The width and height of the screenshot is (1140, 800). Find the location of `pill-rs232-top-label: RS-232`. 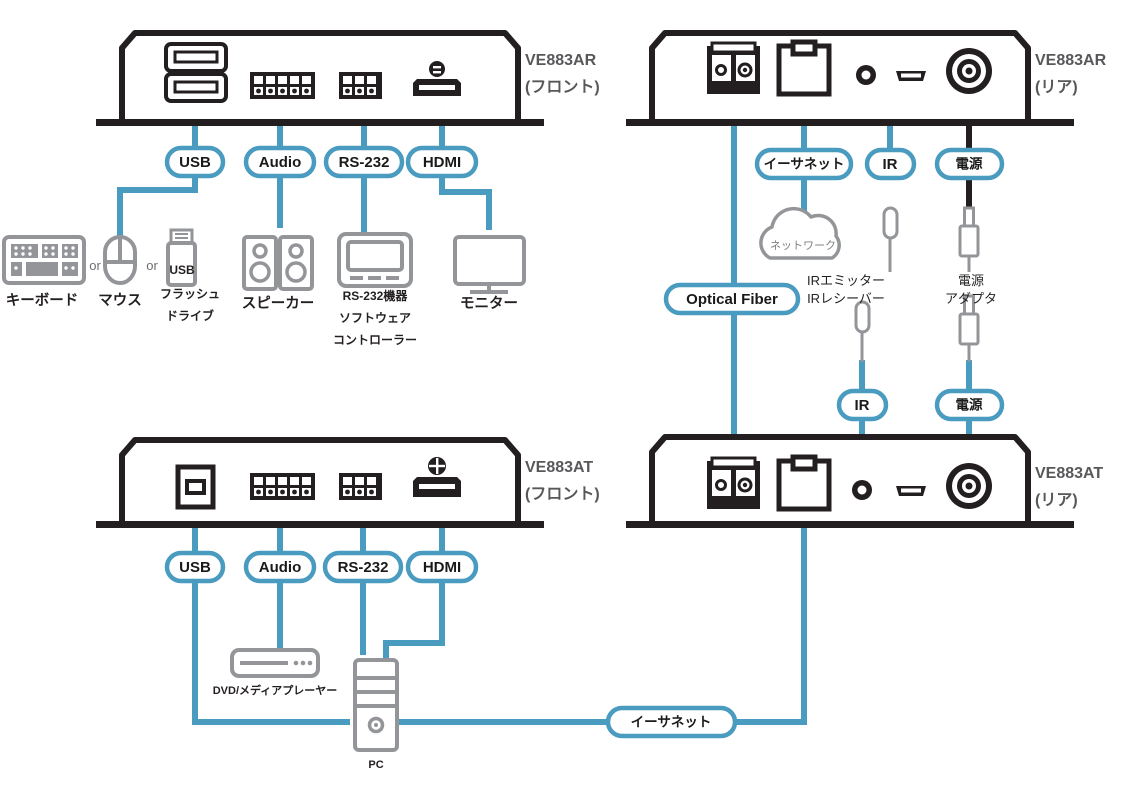

pill-rs232-top-label: RS-232 is located at coordinates (364, 162).